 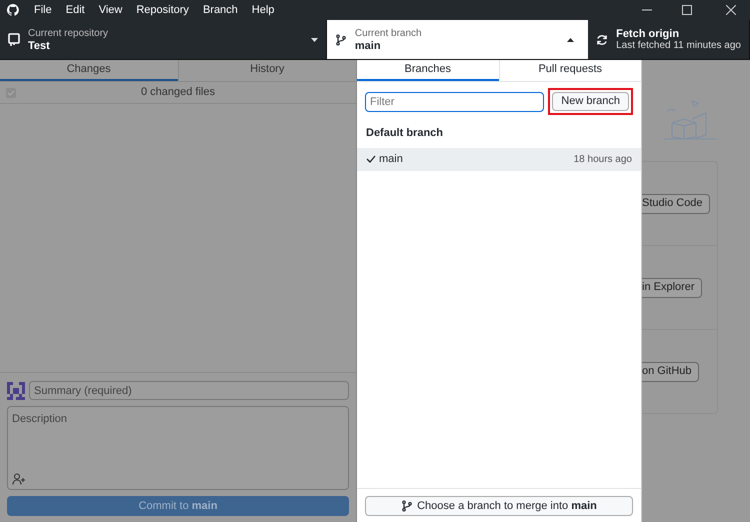 What do you see at coordinates (68, 34) in the screenshot?
I see `repository-label: Current repository` at bounding box center [68, 34].